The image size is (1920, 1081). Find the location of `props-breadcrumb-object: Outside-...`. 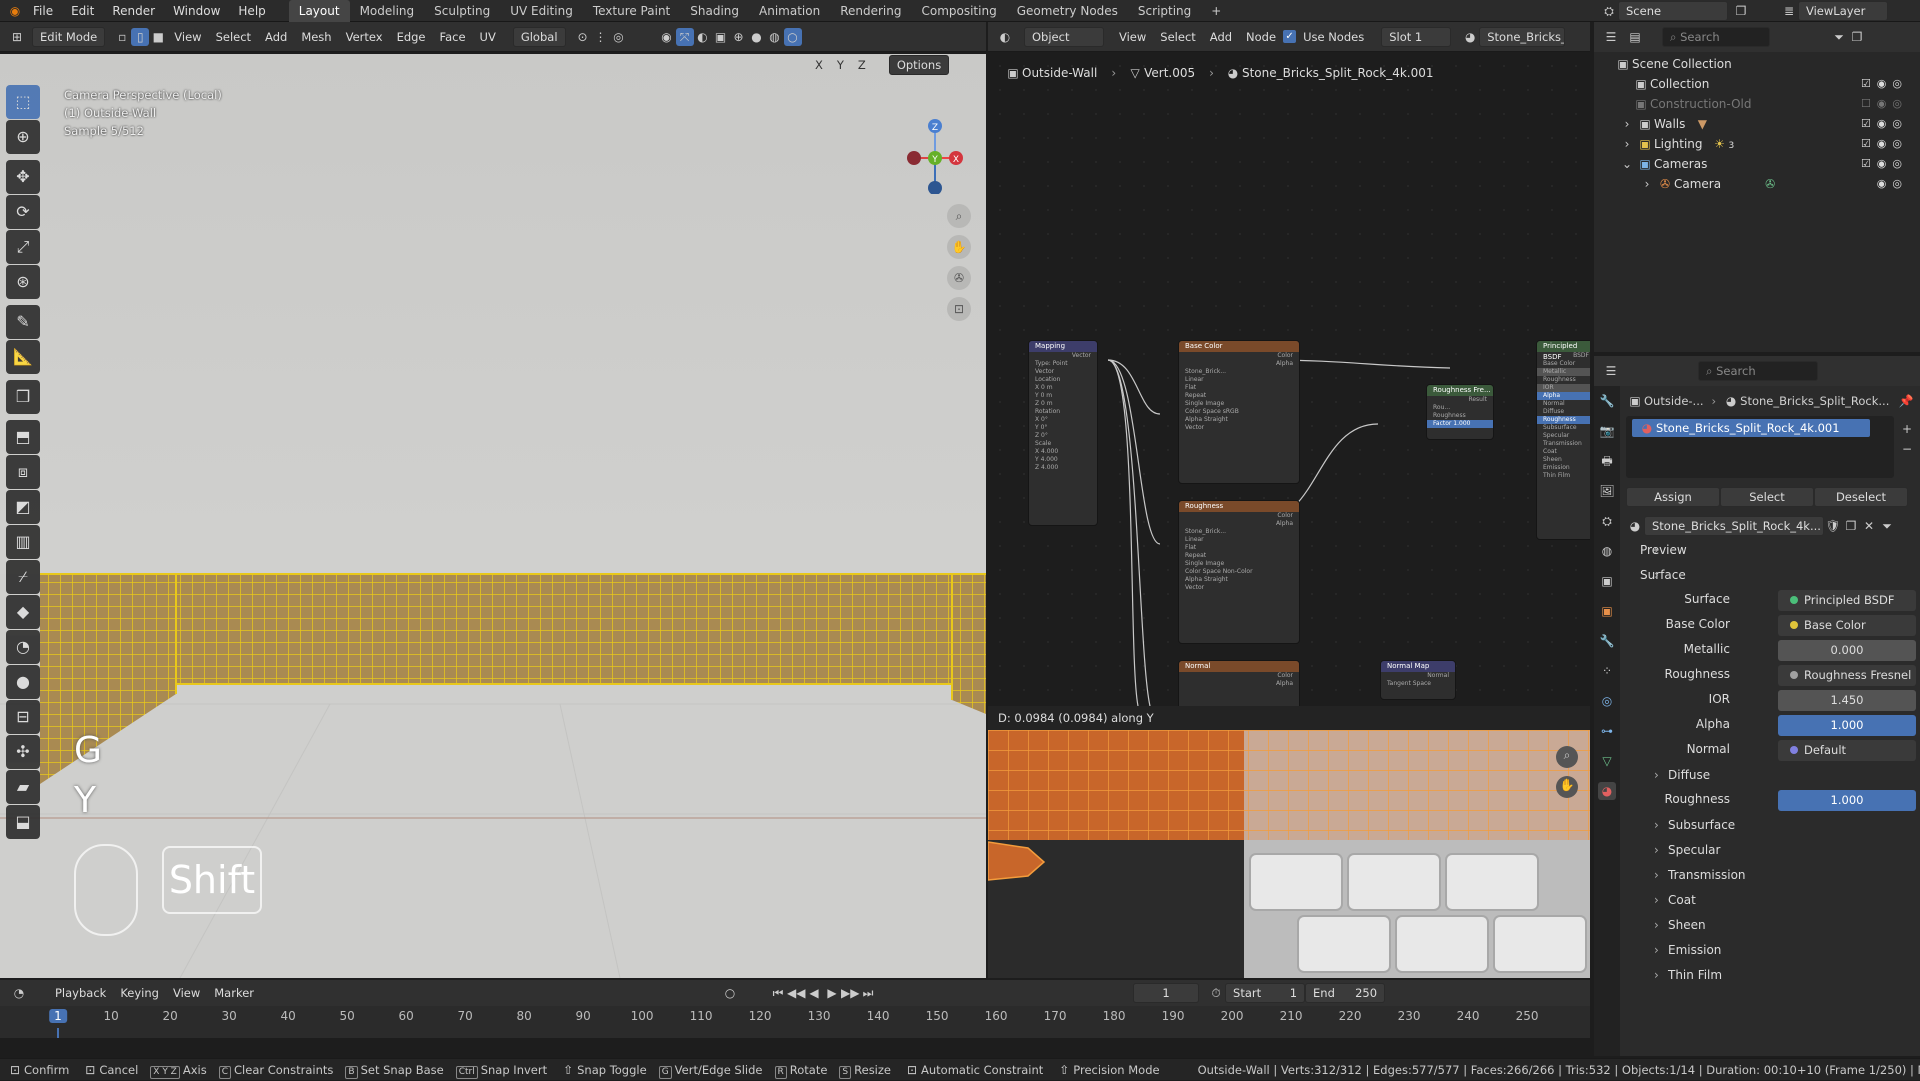

props-breadcrumb-object: Outside-... is located at coordinates (1674, 401).